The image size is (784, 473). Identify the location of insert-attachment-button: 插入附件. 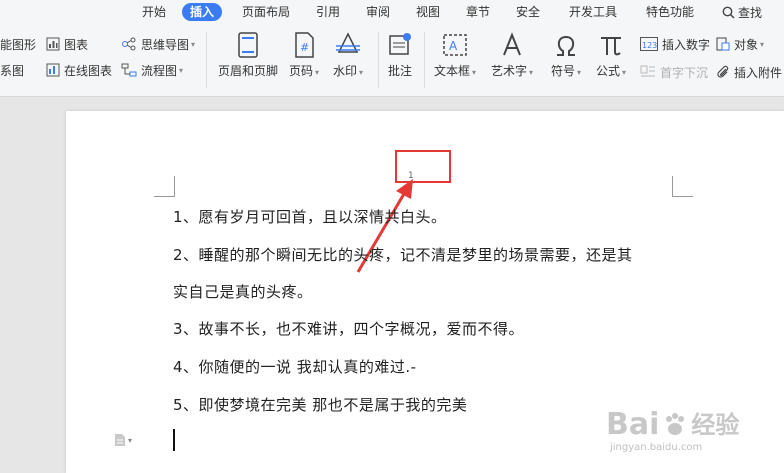
(749, 72).